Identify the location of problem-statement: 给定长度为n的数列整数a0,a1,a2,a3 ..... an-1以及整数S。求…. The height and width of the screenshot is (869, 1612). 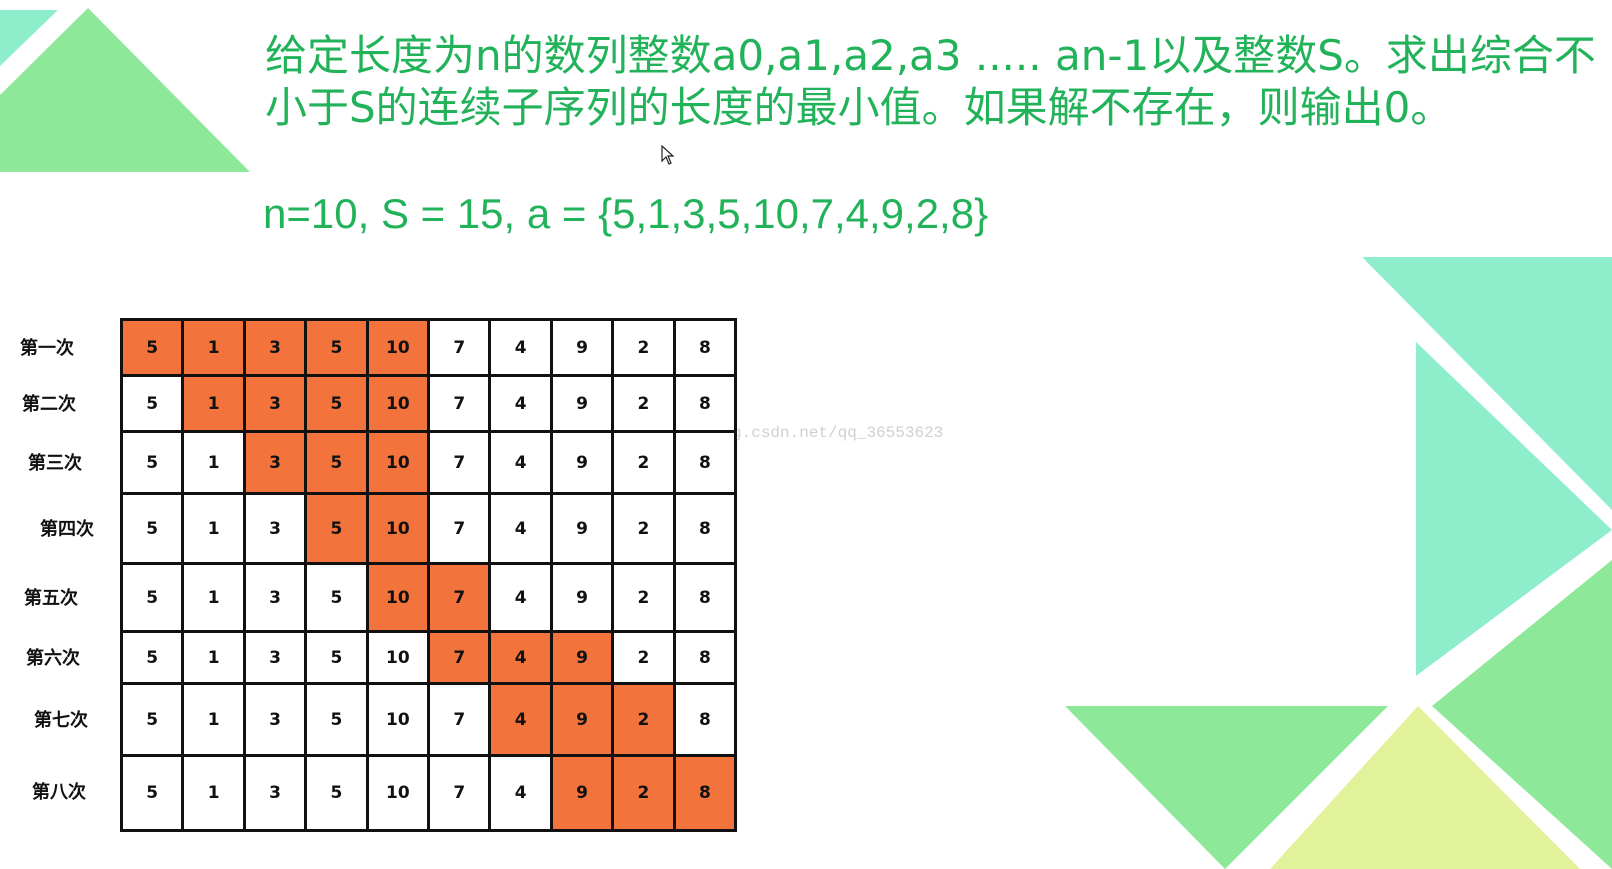
(935, 82).